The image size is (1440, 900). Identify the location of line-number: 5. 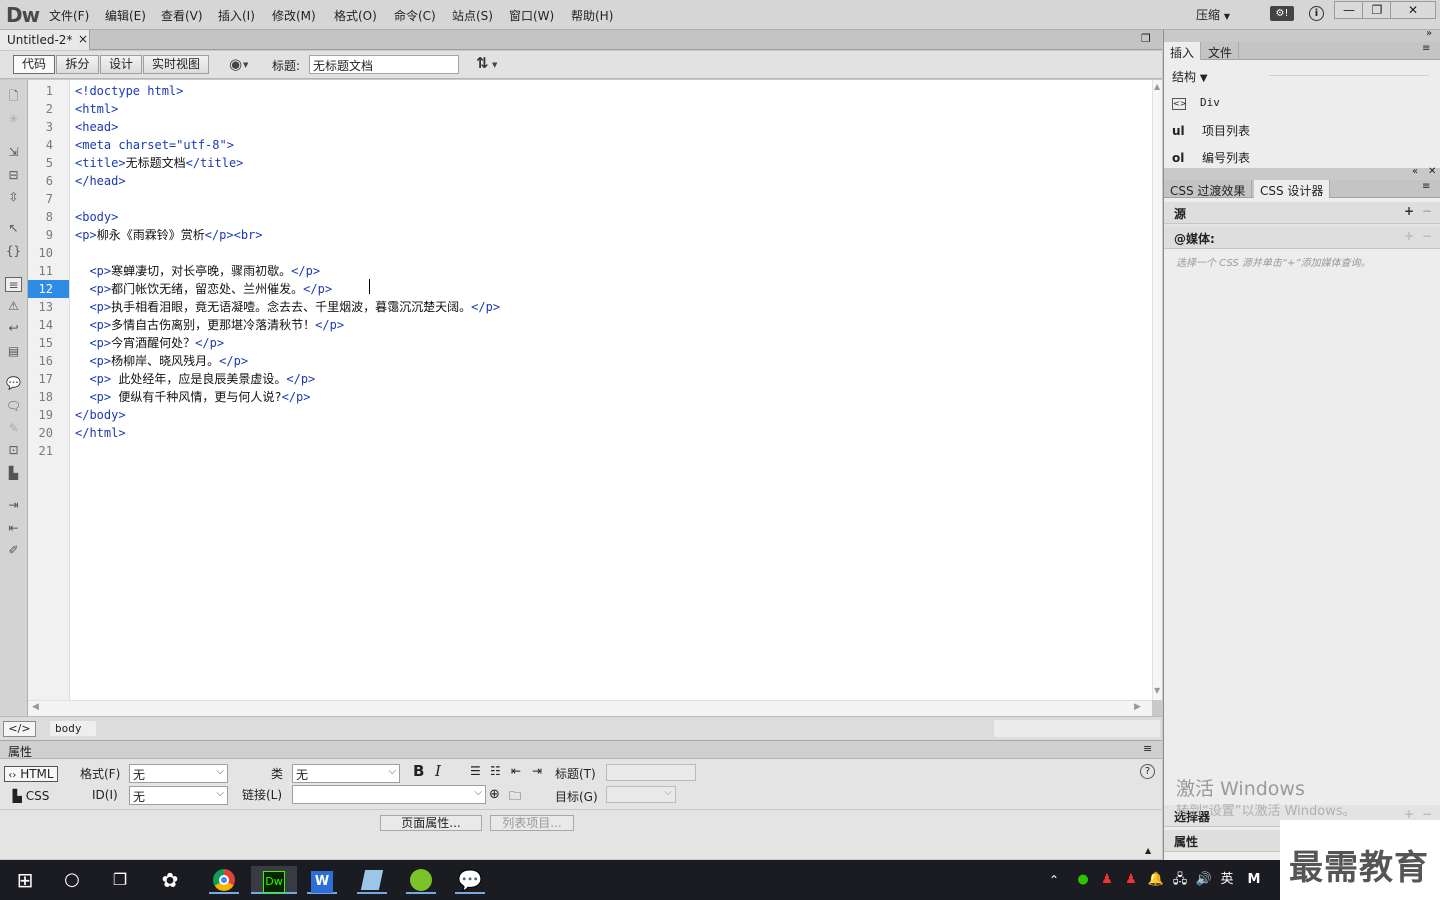
(49, 163).